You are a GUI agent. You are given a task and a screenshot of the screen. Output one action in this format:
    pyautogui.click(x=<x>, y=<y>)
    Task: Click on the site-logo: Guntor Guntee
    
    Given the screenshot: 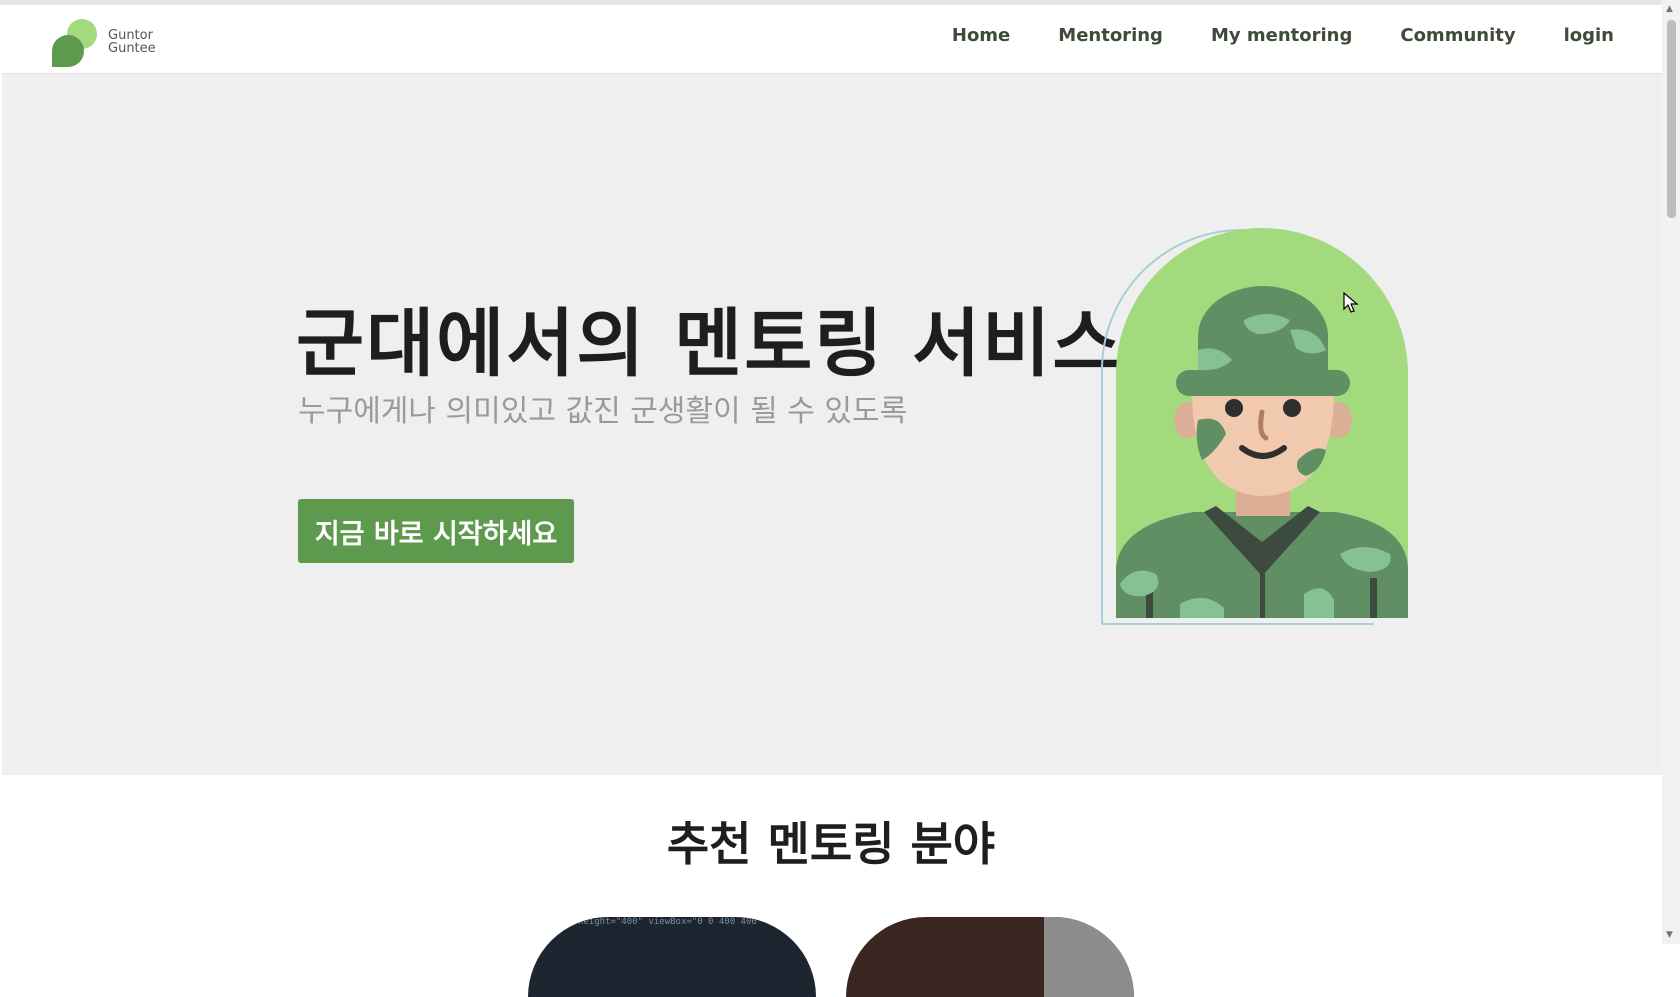 What is the action you would take?
    pyautogui.click(x=105, y=42)
    